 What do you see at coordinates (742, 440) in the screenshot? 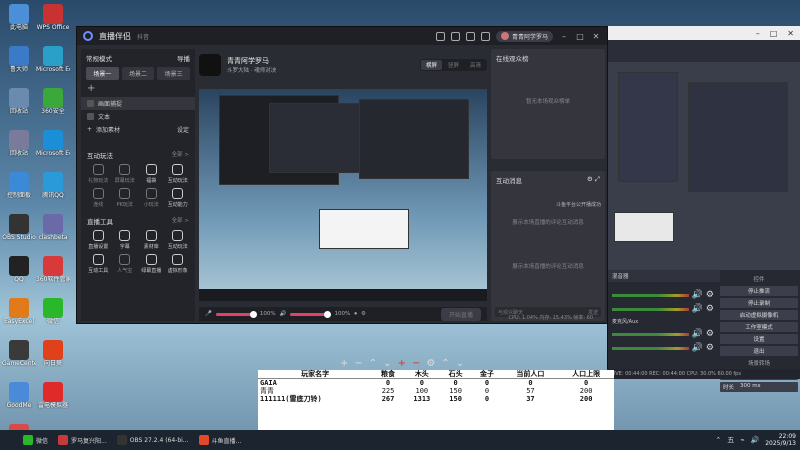
I see `network-icon: ⌁` at bounding box center [742, 440].